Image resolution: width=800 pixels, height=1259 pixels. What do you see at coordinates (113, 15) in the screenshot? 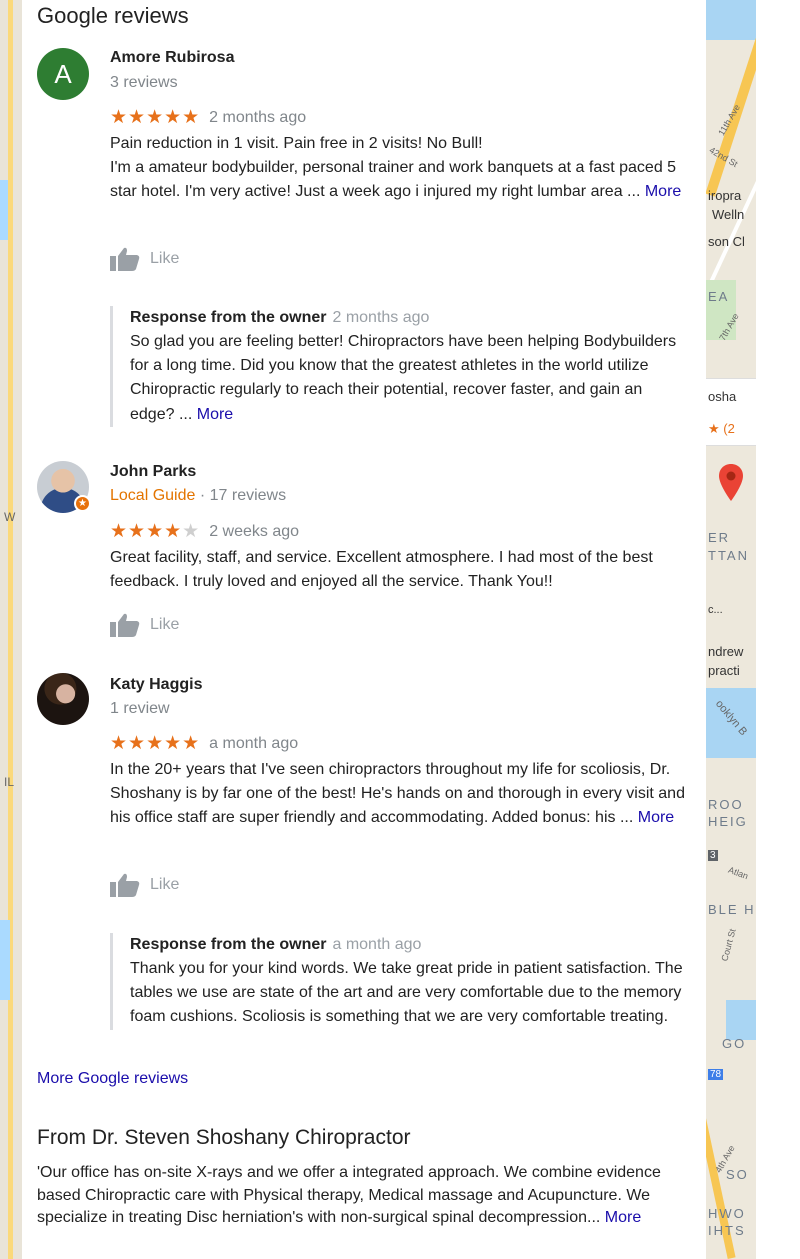
I see `section-title: Google reviews` at bounding box center [113, 15].